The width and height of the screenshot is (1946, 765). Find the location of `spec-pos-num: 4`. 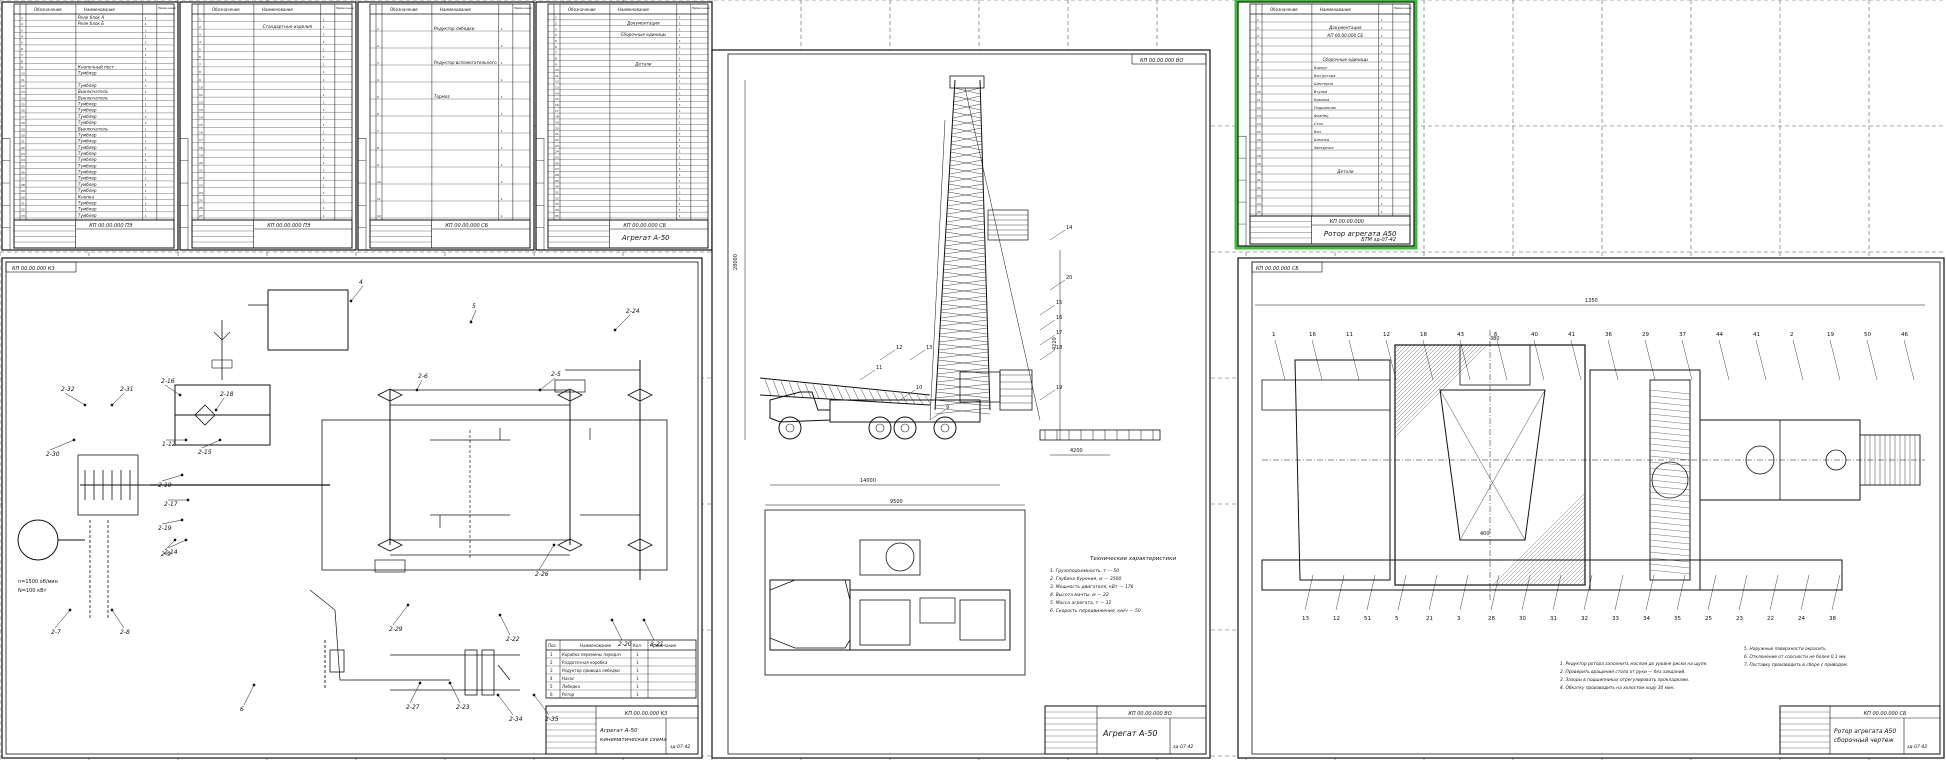

spec-pos-num: 4 is located at coordinates (378, 80).